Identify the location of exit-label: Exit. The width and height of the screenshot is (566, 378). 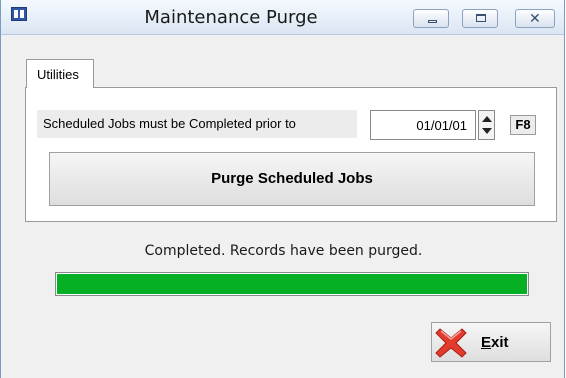
(495, 342).